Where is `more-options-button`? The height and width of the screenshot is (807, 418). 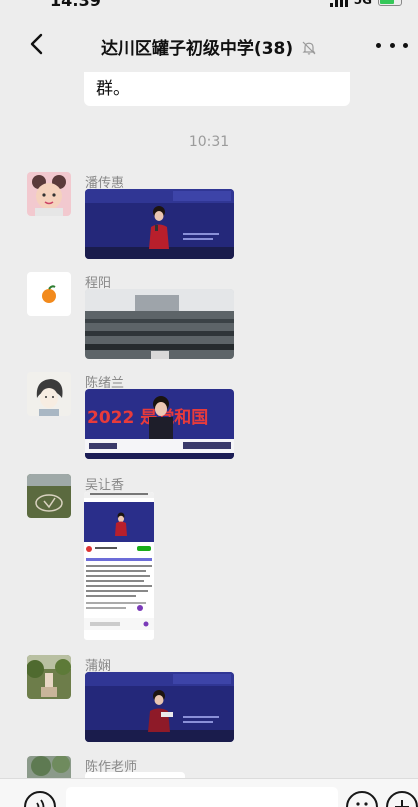
more-options-button is located at coordinates (392, 45).